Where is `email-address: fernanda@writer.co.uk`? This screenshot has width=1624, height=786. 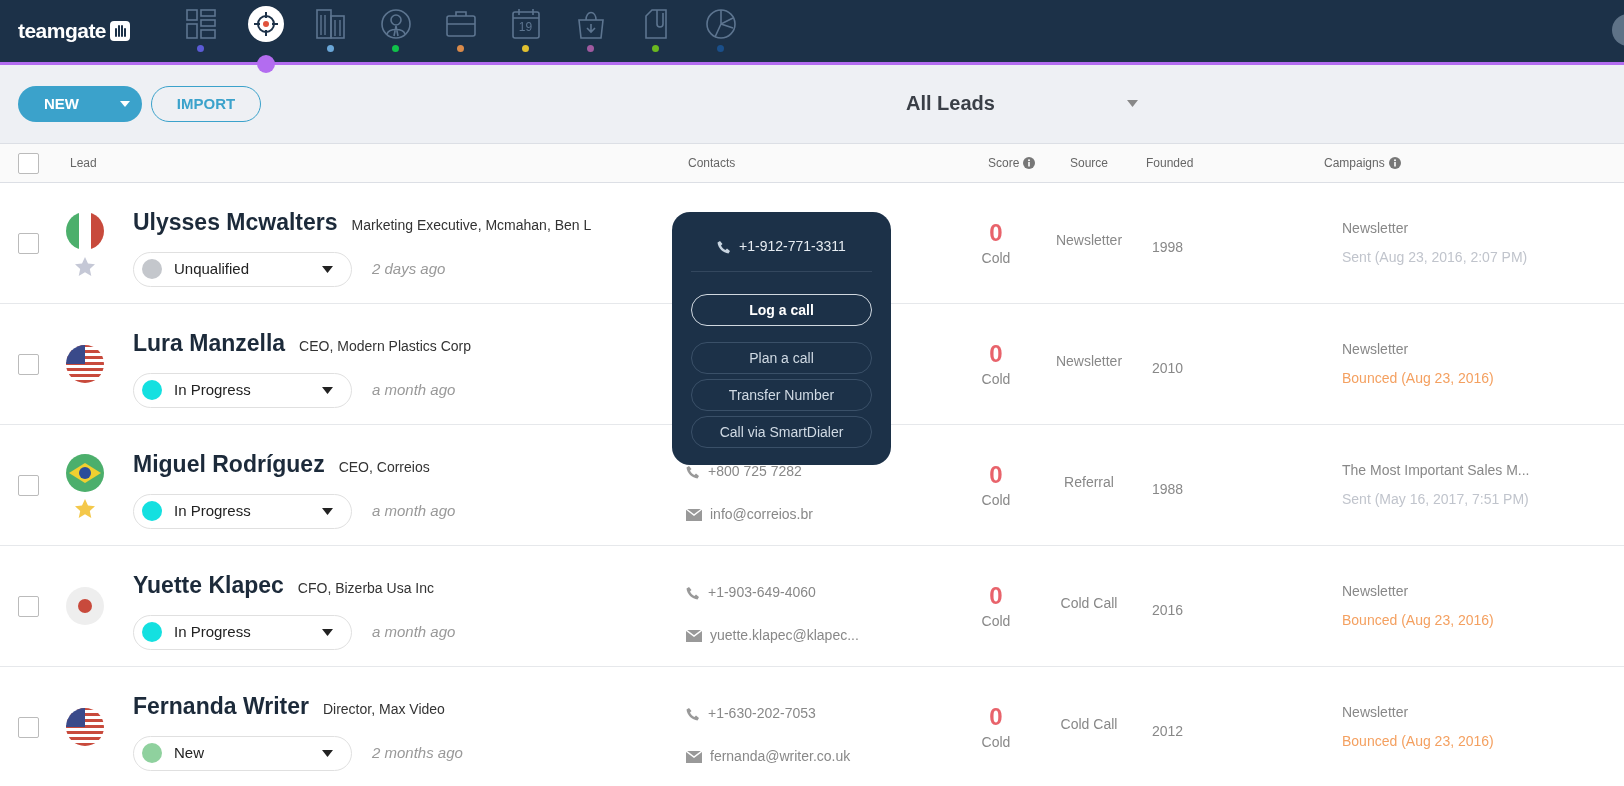
email-address: fernanda@writer.co.uk is located at coordinates (780, 756).